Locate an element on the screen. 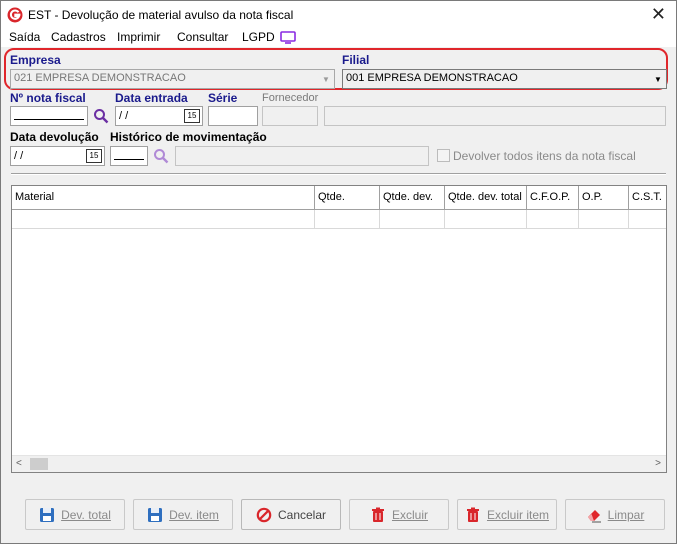 The width and height of the screenshot is (677, 544). excluir-label: Excluir is located at coordinates (409, 514).